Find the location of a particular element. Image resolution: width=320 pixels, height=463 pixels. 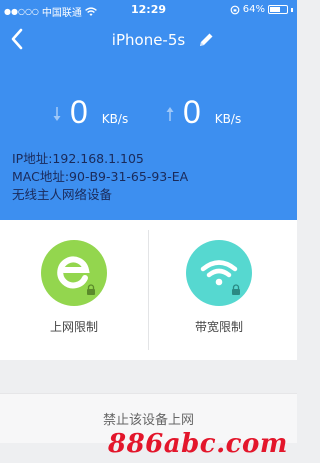

page-title: iPhone-5s is located at coordinates (148, 40).